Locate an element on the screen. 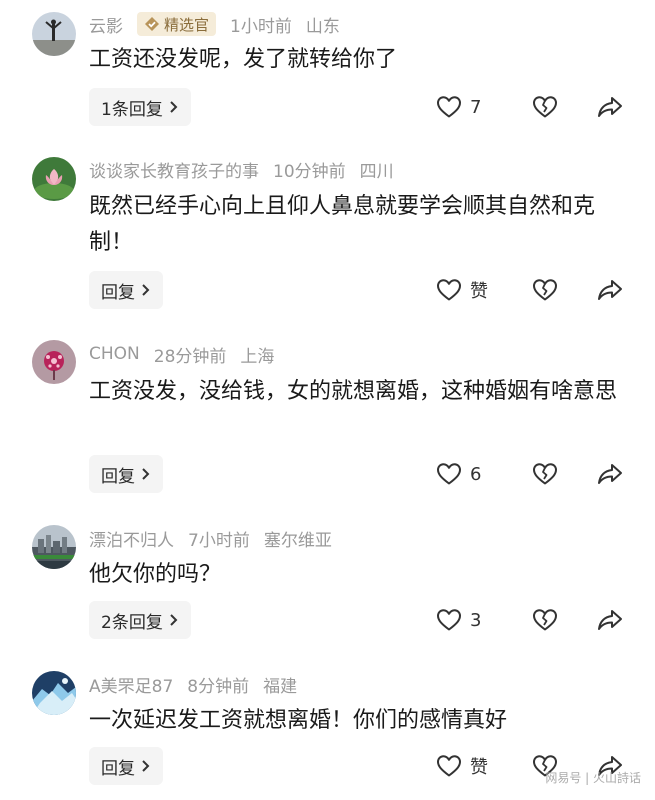  comment-text: 工资还没发呢，发了就转给你了 is located at coordinates (243, 59).